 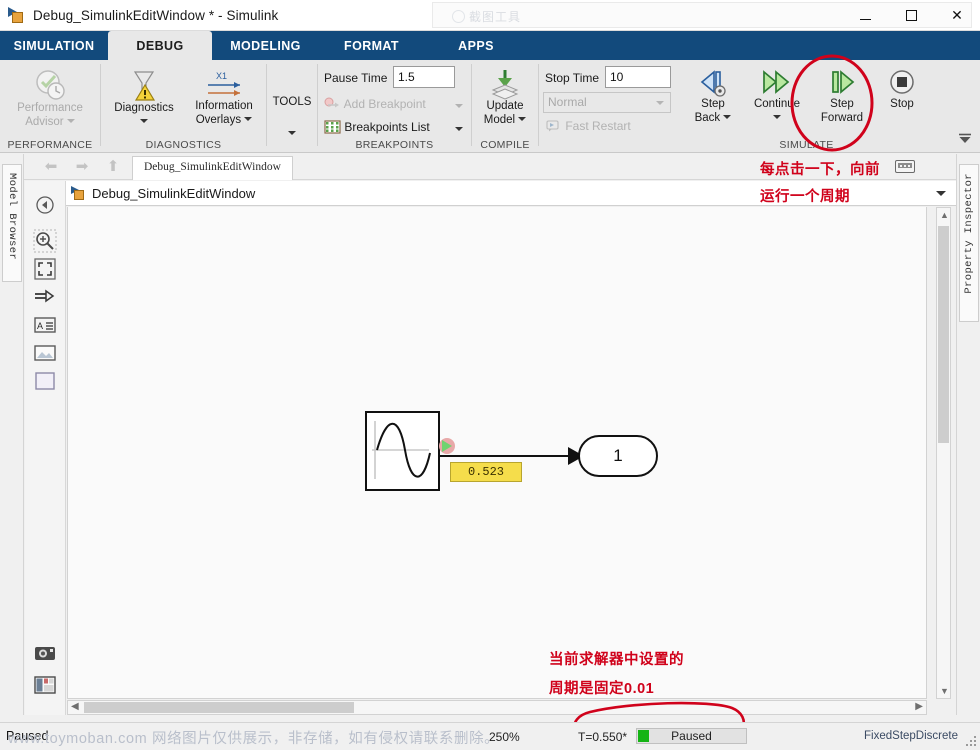 What do you see at coordinates (254, 739) in the screenshot?
I see `watermark: www.toymoban.com 网络图片仅供展示，非存储，如有侵权请联系删除。` at bounding box center [254, 739].